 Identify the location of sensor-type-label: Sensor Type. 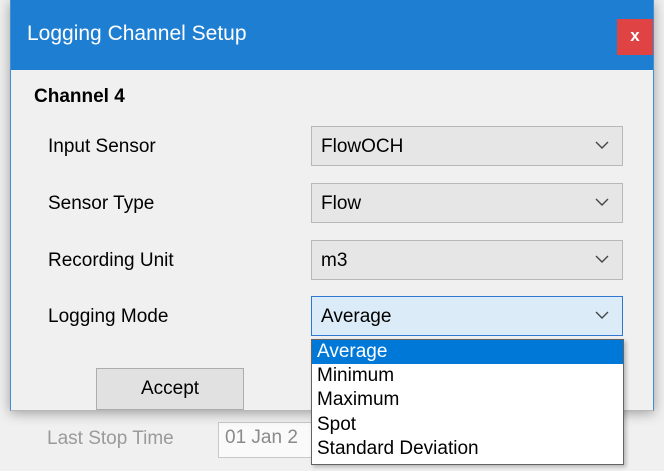
(101, 203).